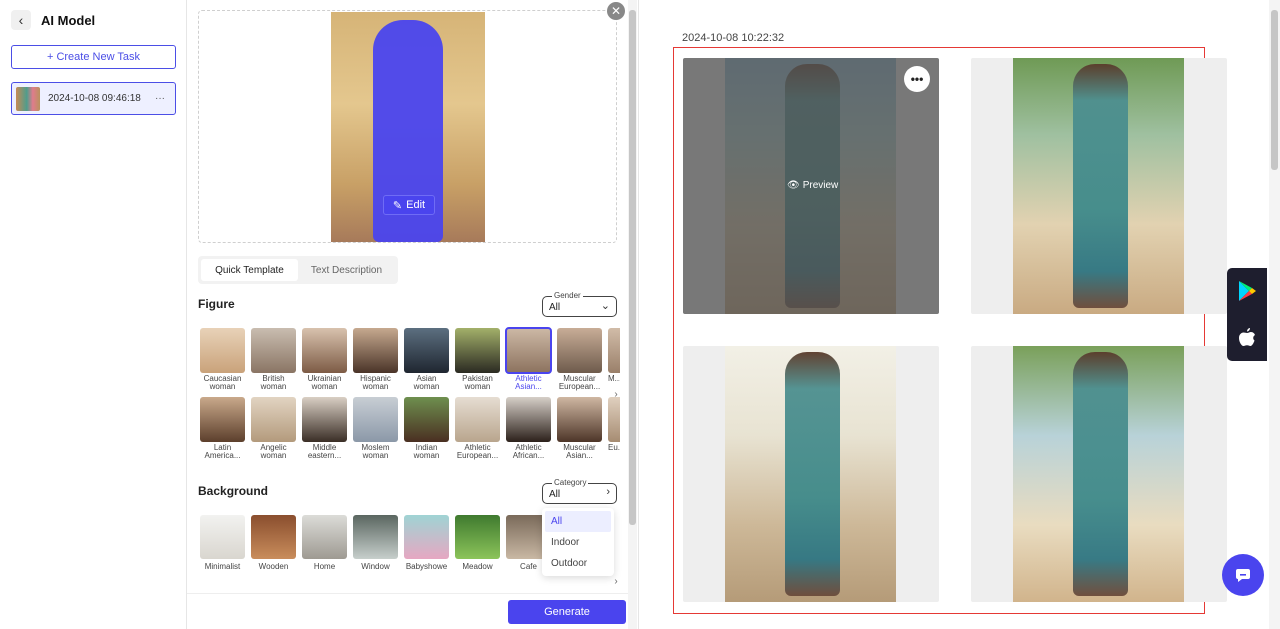 The height and width of the screenshot is (629, 1280). I want to click on gender-legend: Gender, so click(567, 296).